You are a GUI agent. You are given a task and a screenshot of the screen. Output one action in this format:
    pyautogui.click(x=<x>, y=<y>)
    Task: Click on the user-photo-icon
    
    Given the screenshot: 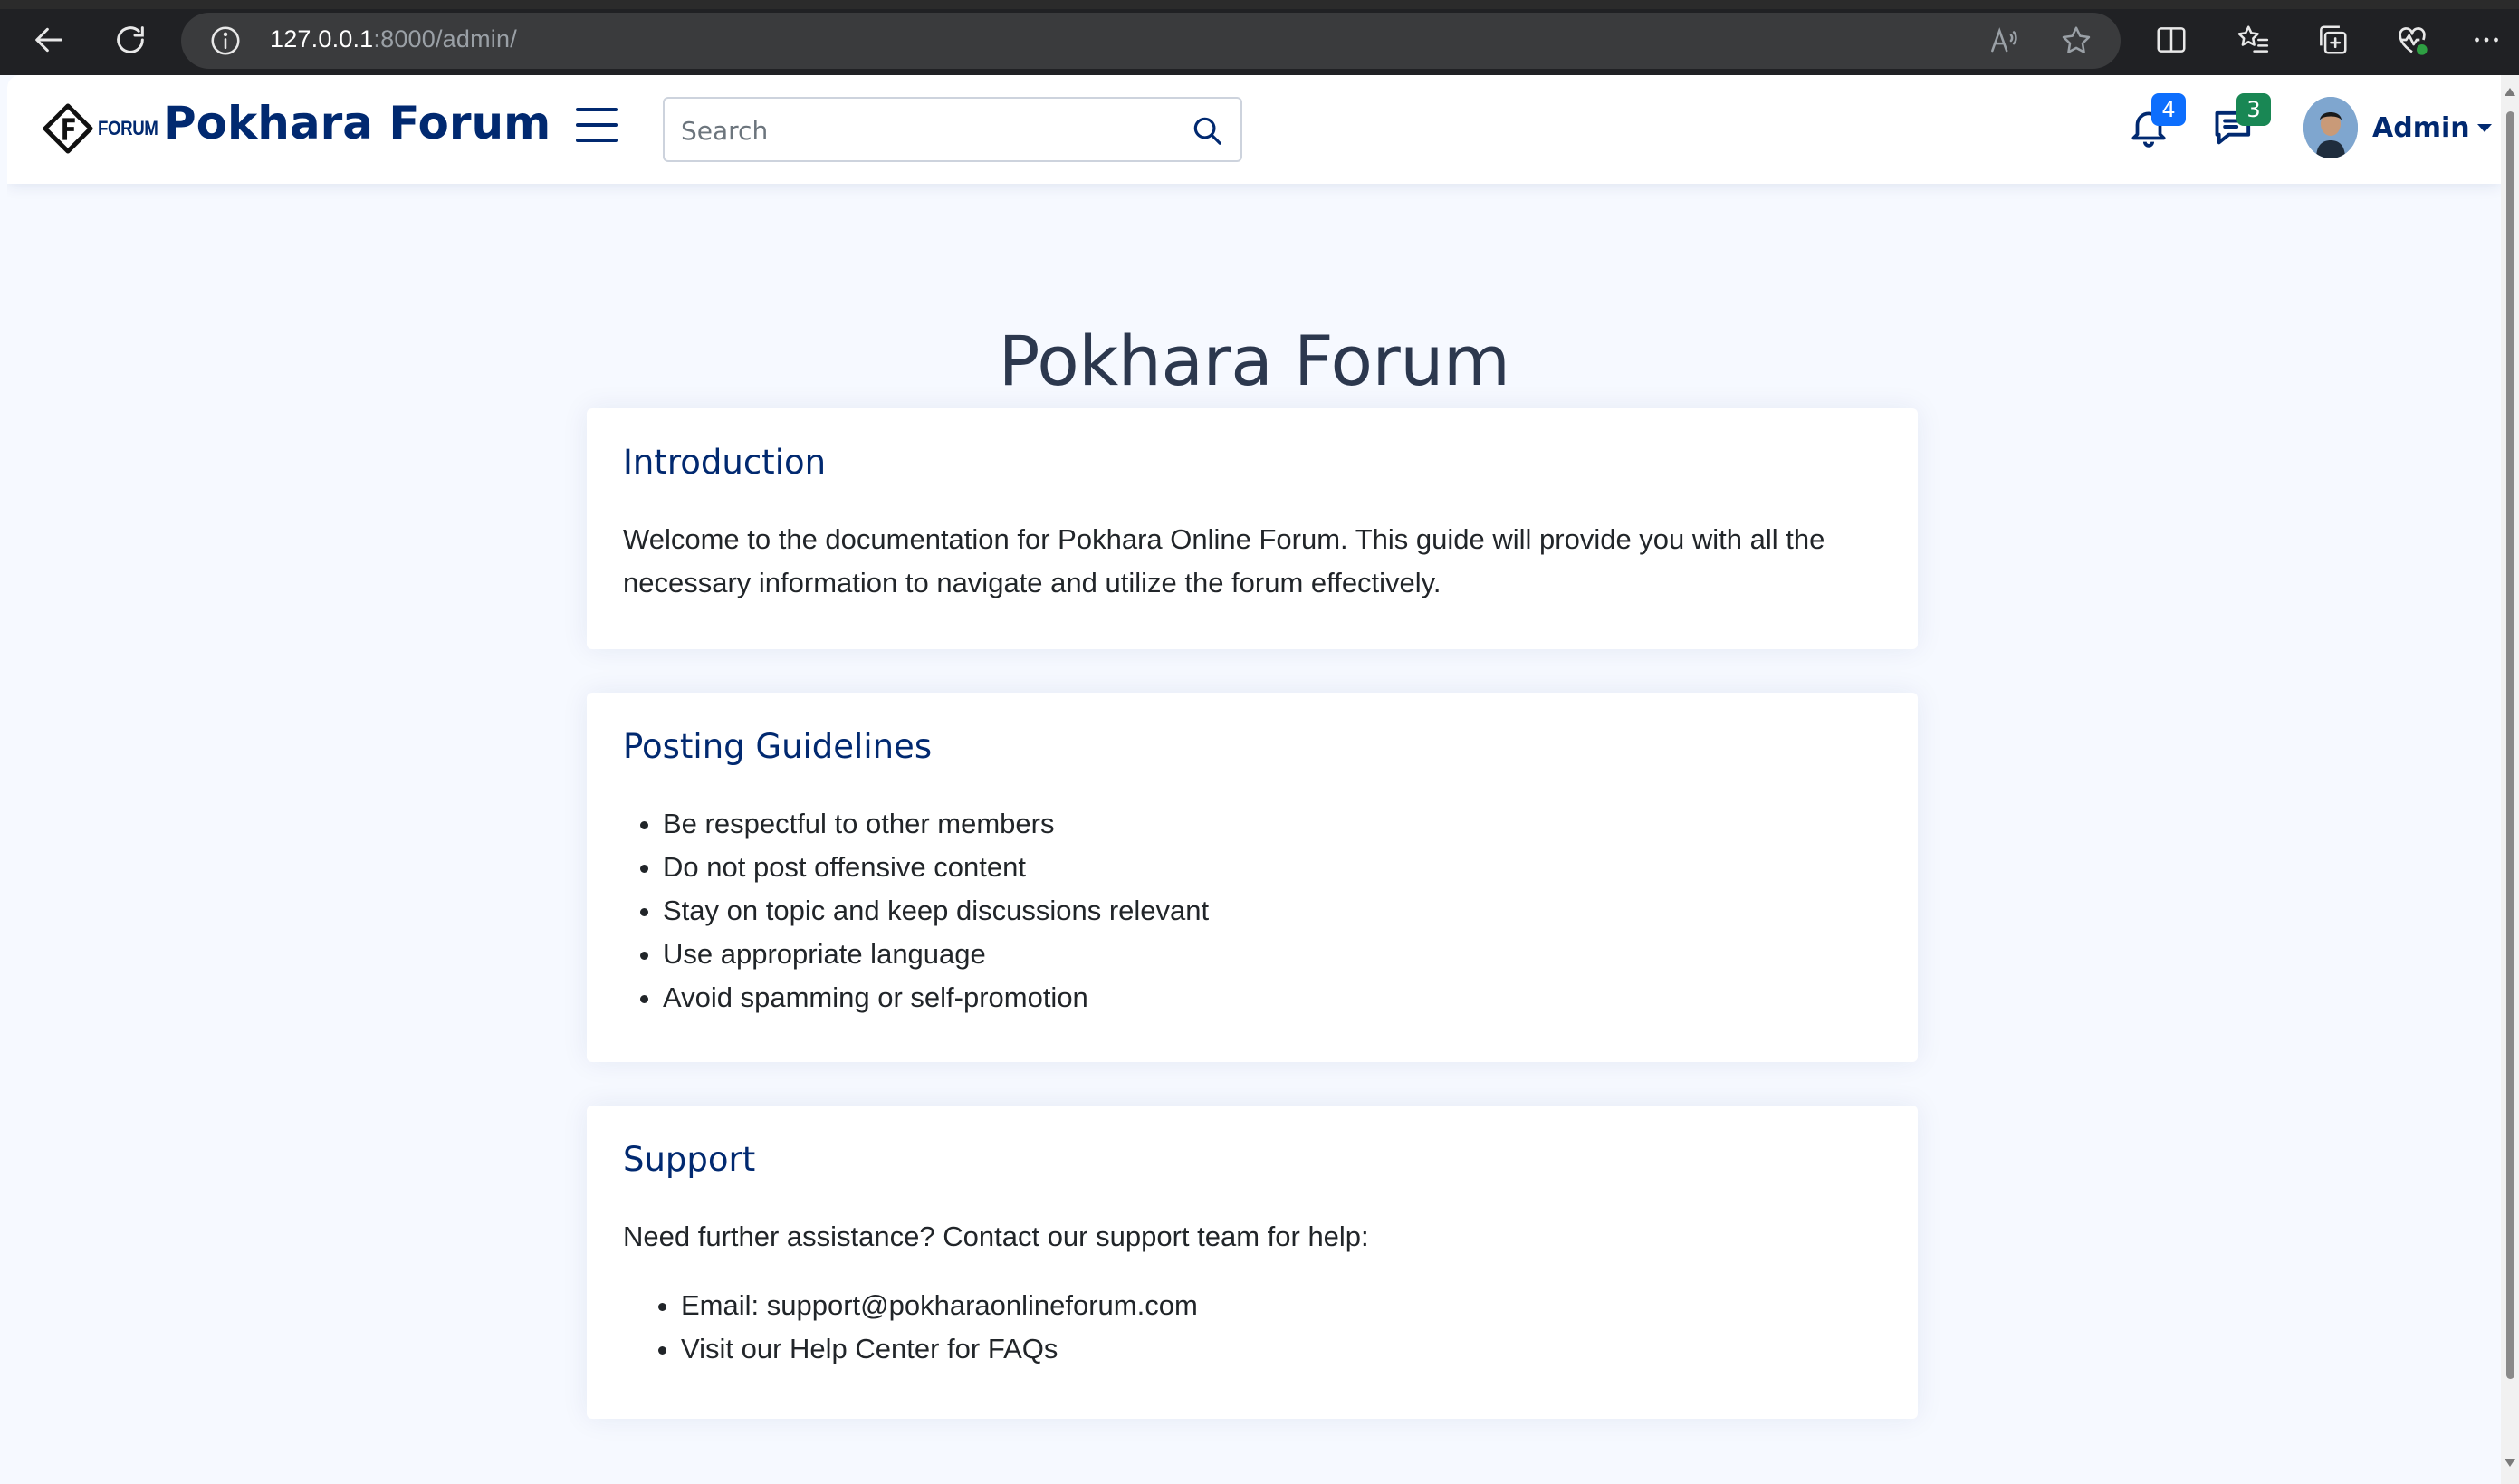 What is the action you would take?
    pyautogui.click(x=2330, y=127)
    